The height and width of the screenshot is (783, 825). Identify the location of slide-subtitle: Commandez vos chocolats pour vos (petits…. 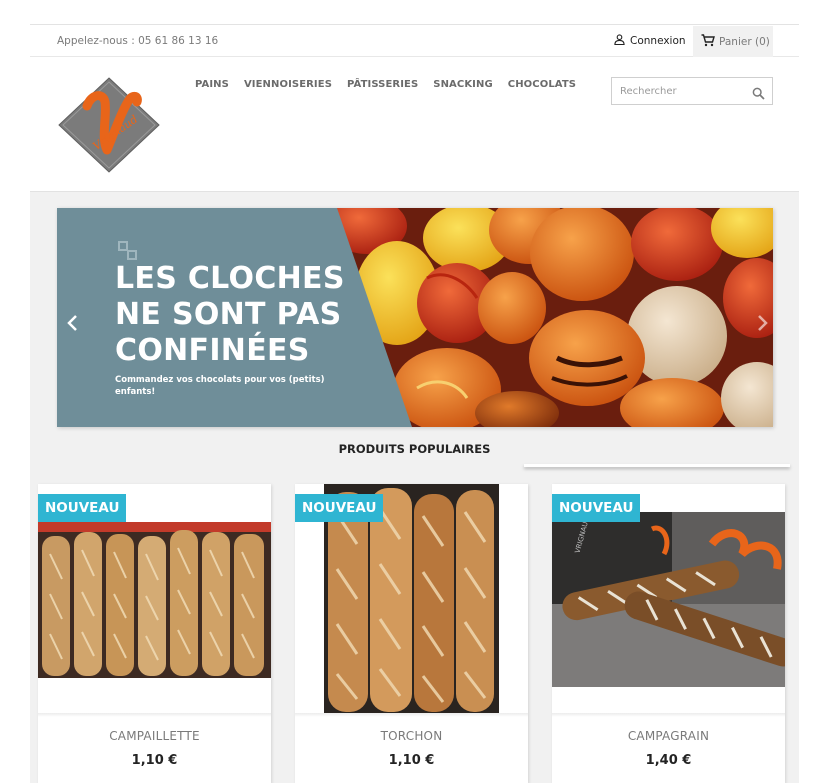
(220, 386).